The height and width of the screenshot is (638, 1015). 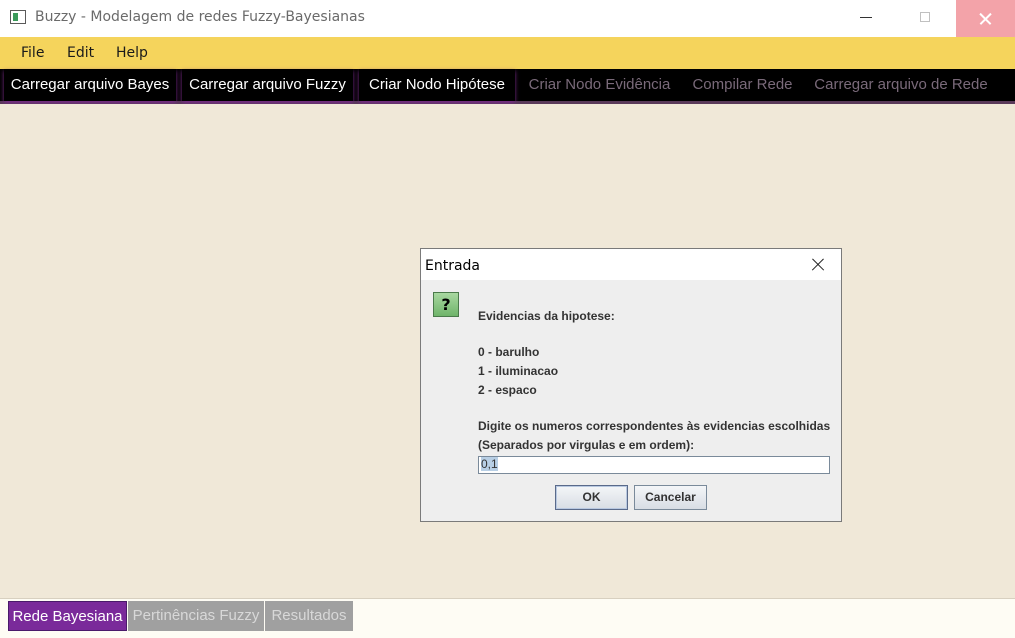 I want to click on evidence-input: 0,1, so click(x=654, y=465).